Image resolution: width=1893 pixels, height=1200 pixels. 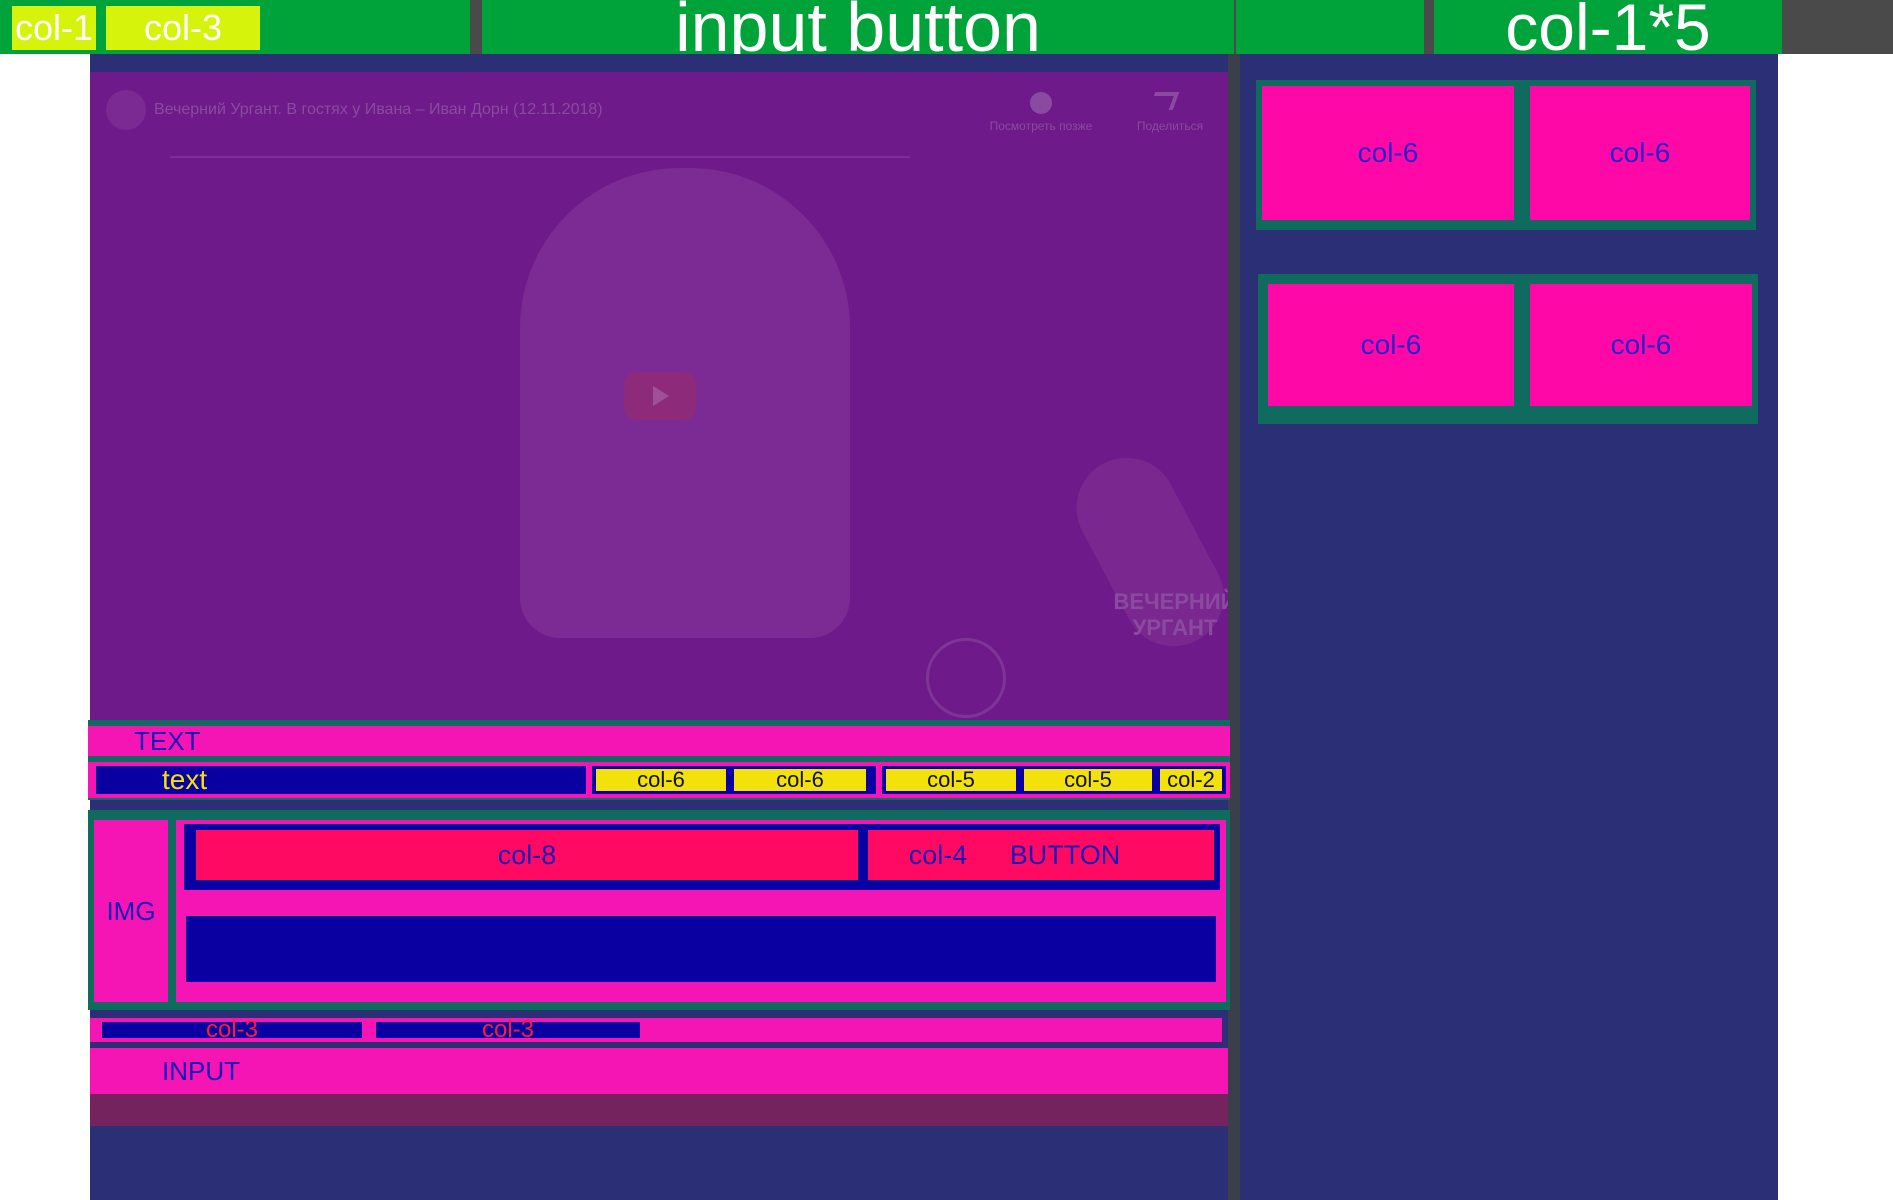 I want to click on header-col-3: col-3, so click(x=183, y=28).